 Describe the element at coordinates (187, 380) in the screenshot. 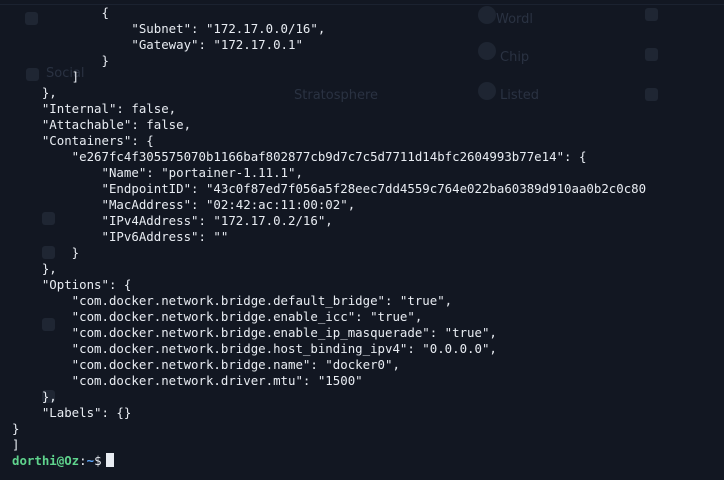

I see `output-line: "com.docker.network.driver.mtu": "1500"` at that location.